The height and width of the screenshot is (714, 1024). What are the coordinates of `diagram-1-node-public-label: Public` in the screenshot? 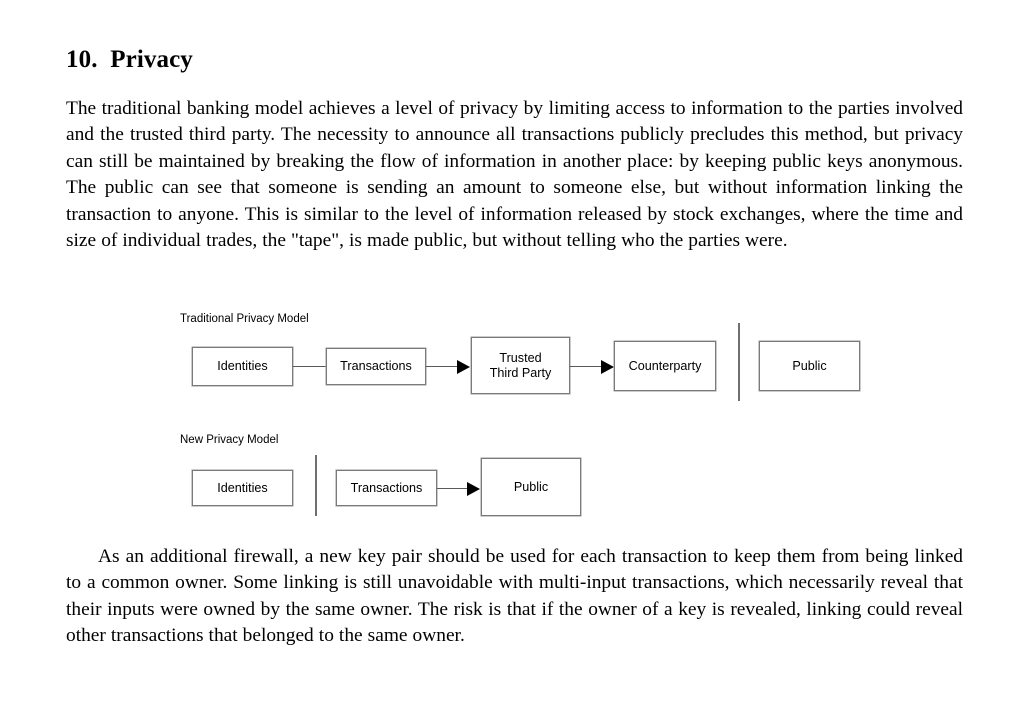 It's located at (809, 365).